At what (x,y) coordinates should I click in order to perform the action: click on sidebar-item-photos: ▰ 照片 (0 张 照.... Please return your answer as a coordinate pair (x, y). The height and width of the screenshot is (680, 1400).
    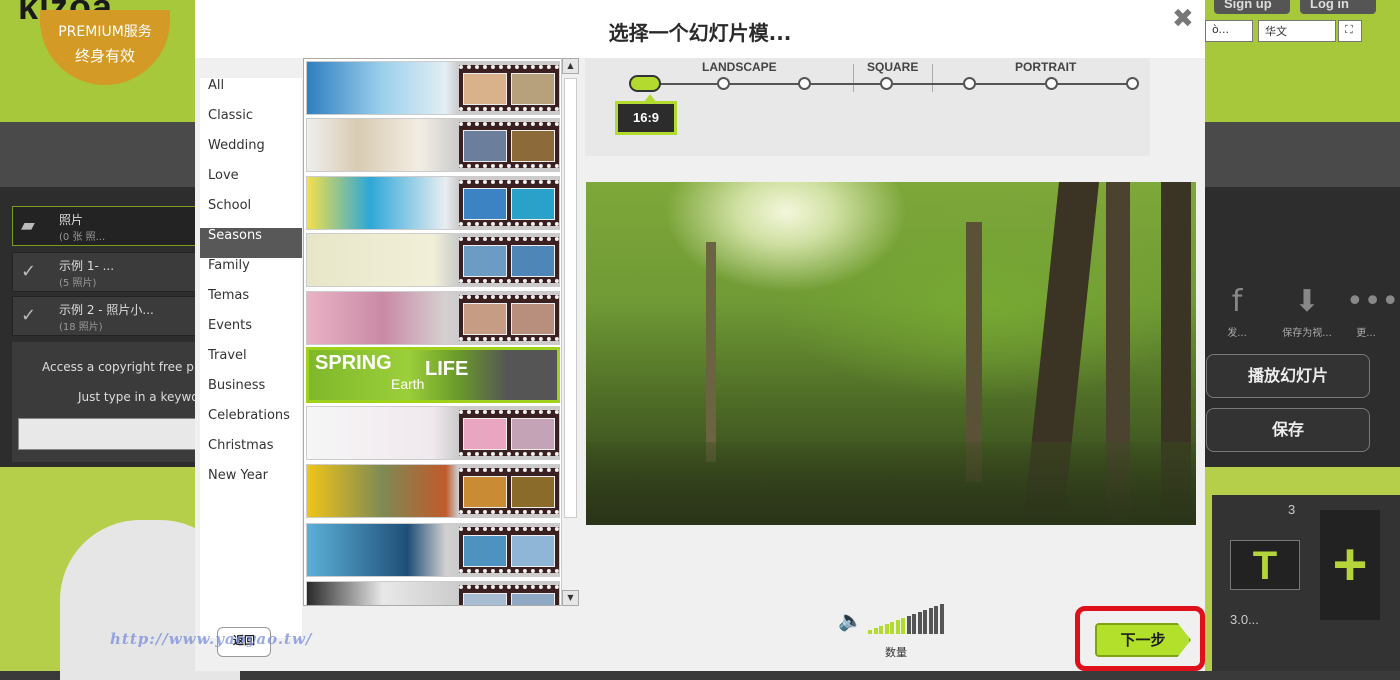
    Looking at the image, I should click on (104, 226).